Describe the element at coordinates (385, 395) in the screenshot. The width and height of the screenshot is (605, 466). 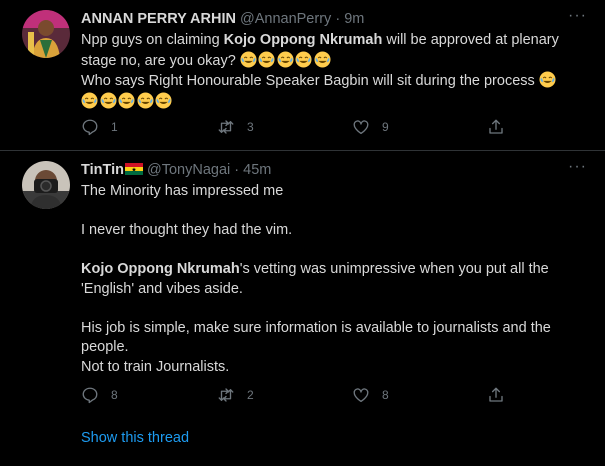
I see `like-count: 8` at that location.